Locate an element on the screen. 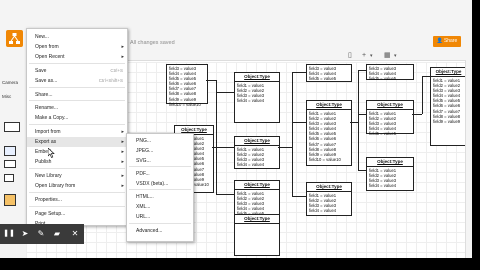 The height and width of the screenshot is (270, 480). menu-item-label: Publish is located at coordinates (43, 162).